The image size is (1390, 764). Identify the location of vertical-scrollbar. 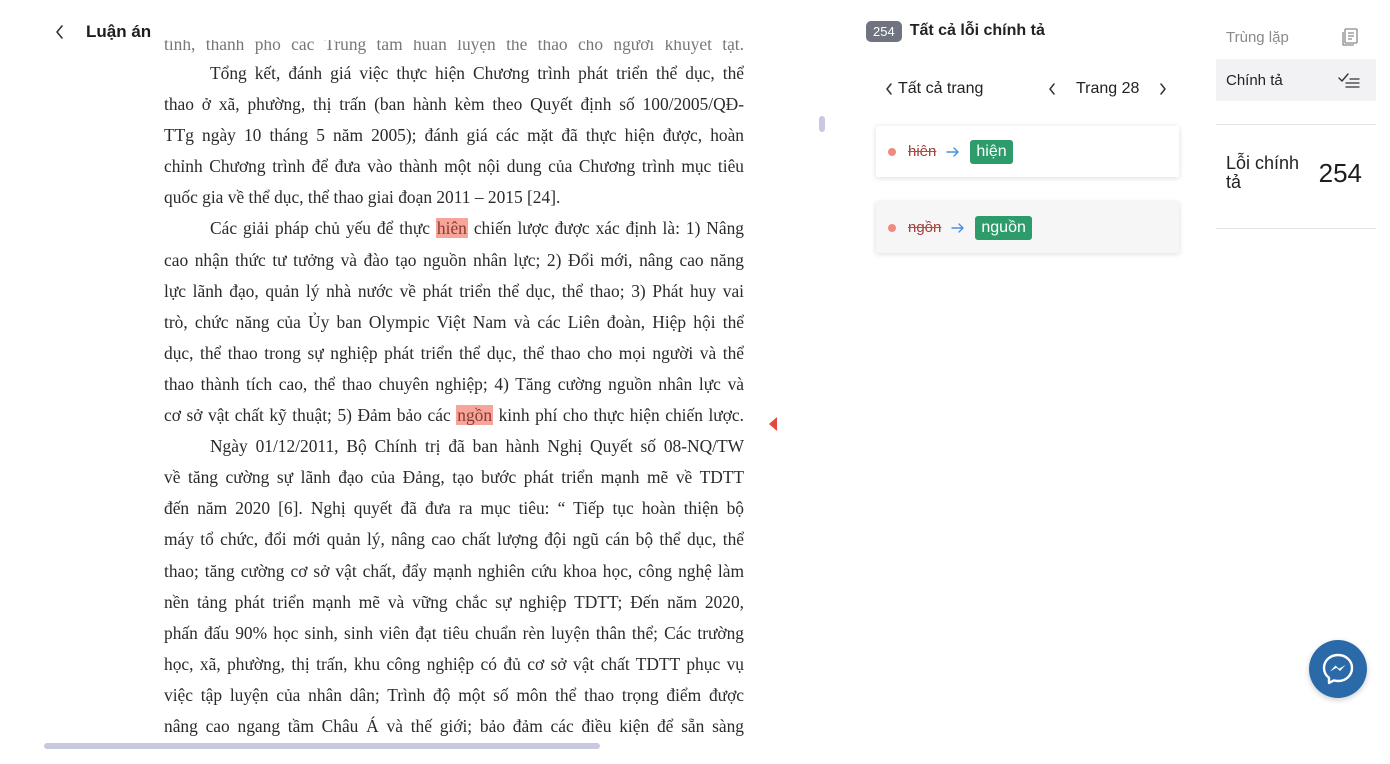
(822, 124).